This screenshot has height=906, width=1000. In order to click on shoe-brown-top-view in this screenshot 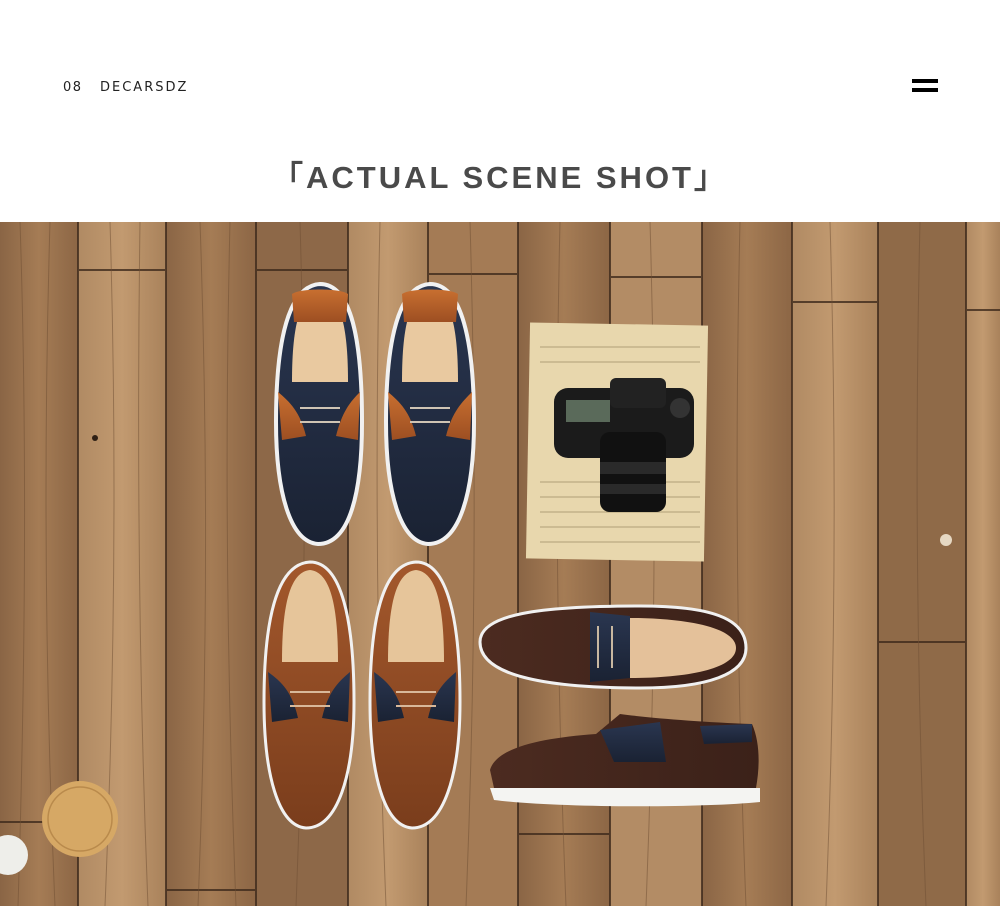, I will do `click(613, 647)`.